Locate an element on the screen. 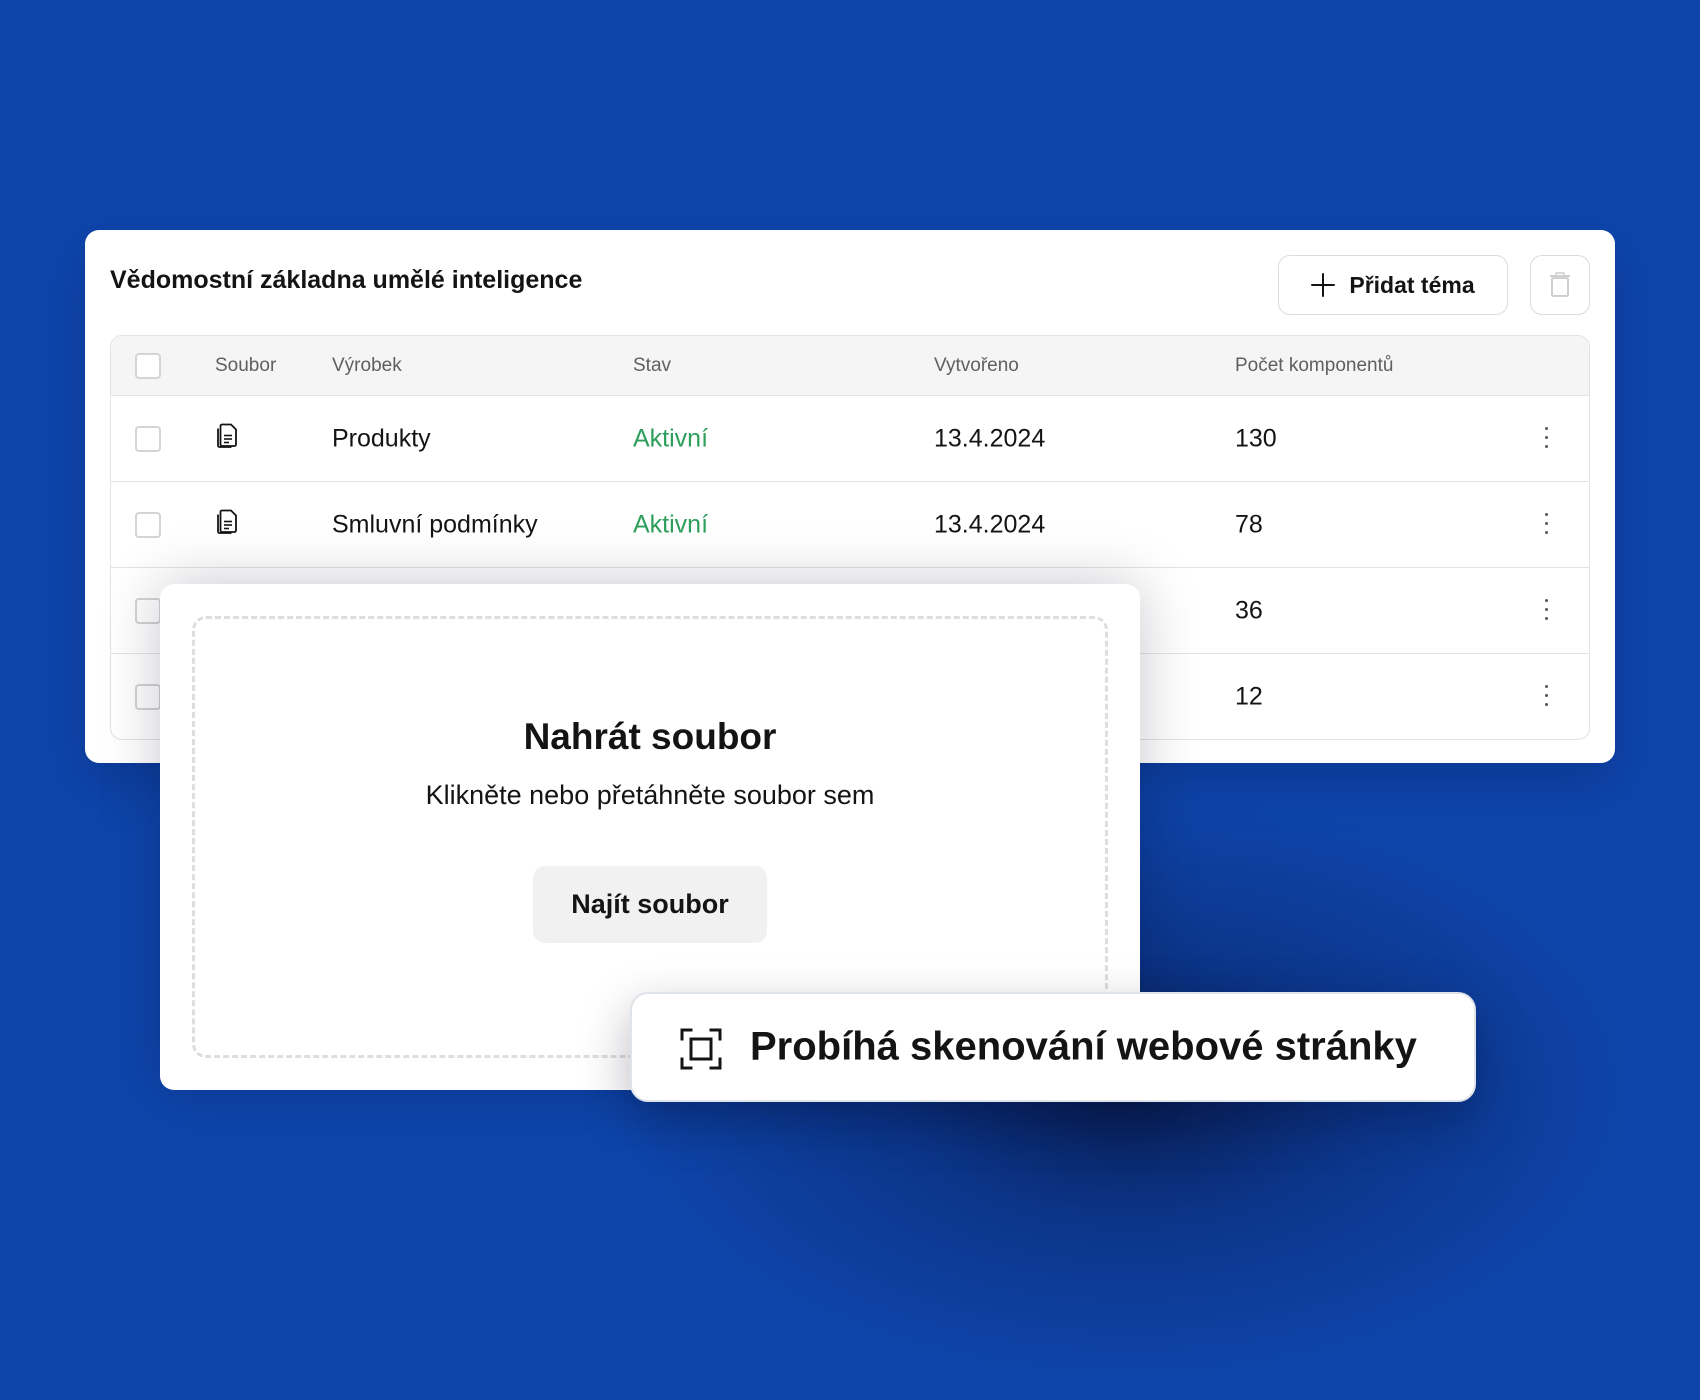 This screenshot has height=1400, width=1700. scanning-toast: Probíhá skenování webové stránky is located at coordinates (1053, 1047).